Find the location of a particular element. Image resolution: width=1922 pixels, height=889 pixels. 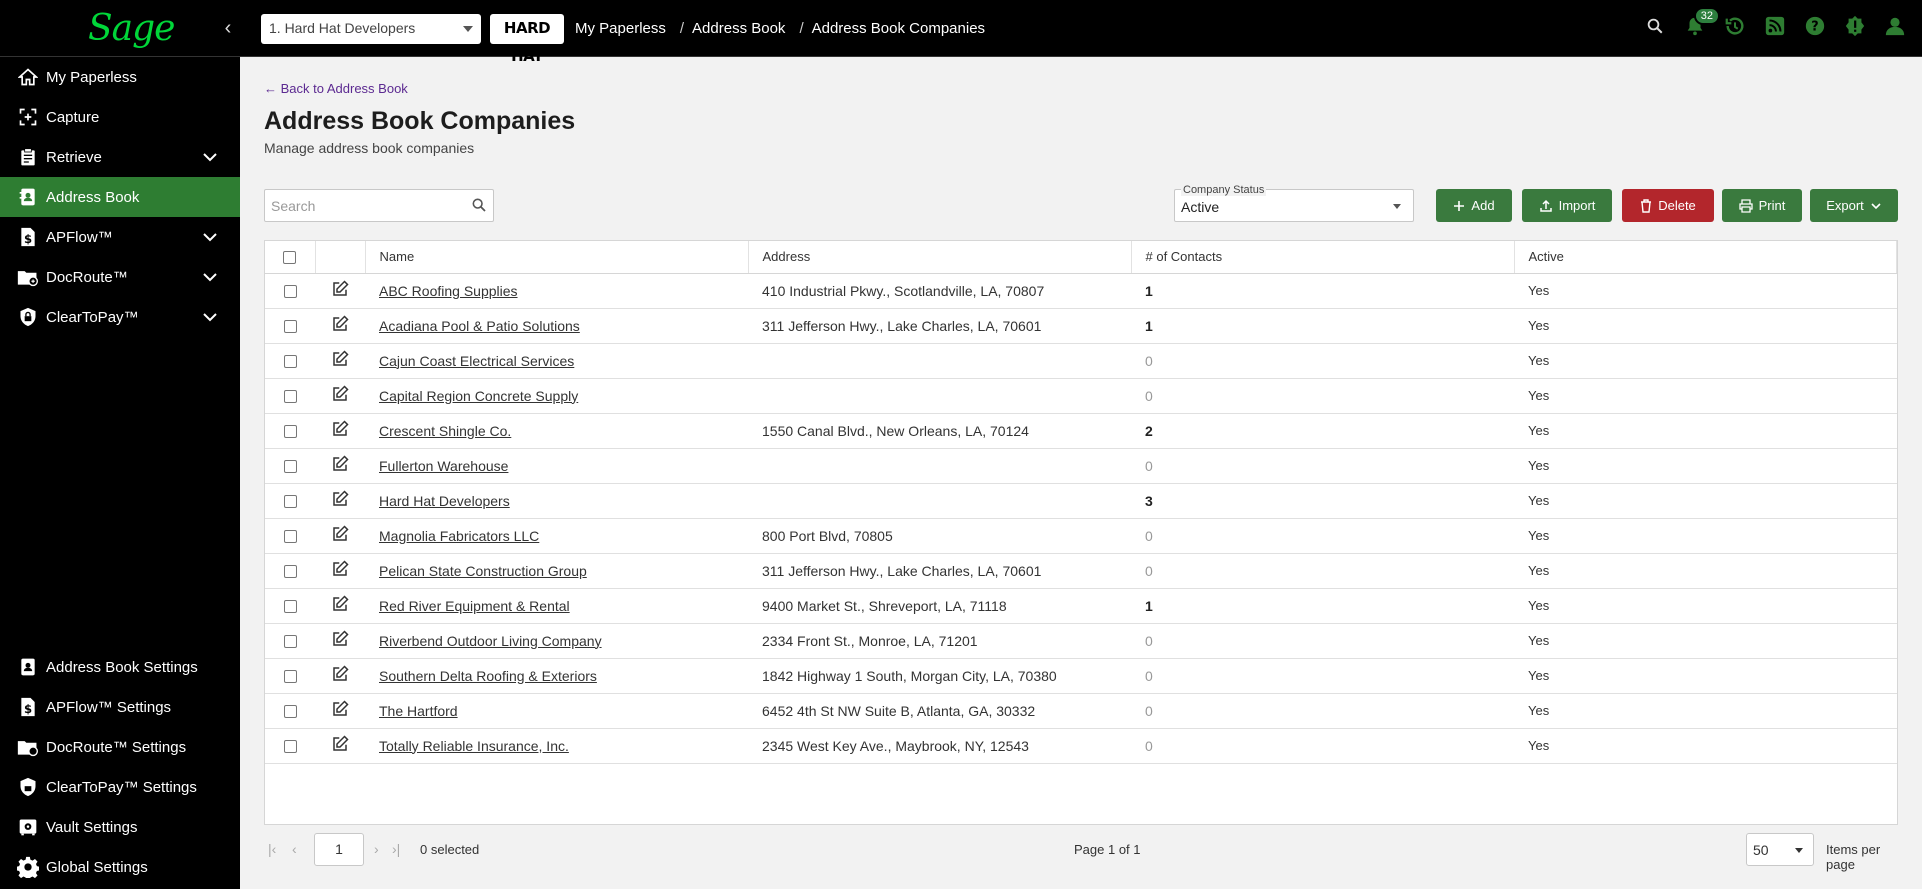

select-all-checkbox is located at coordinates (290, 258).